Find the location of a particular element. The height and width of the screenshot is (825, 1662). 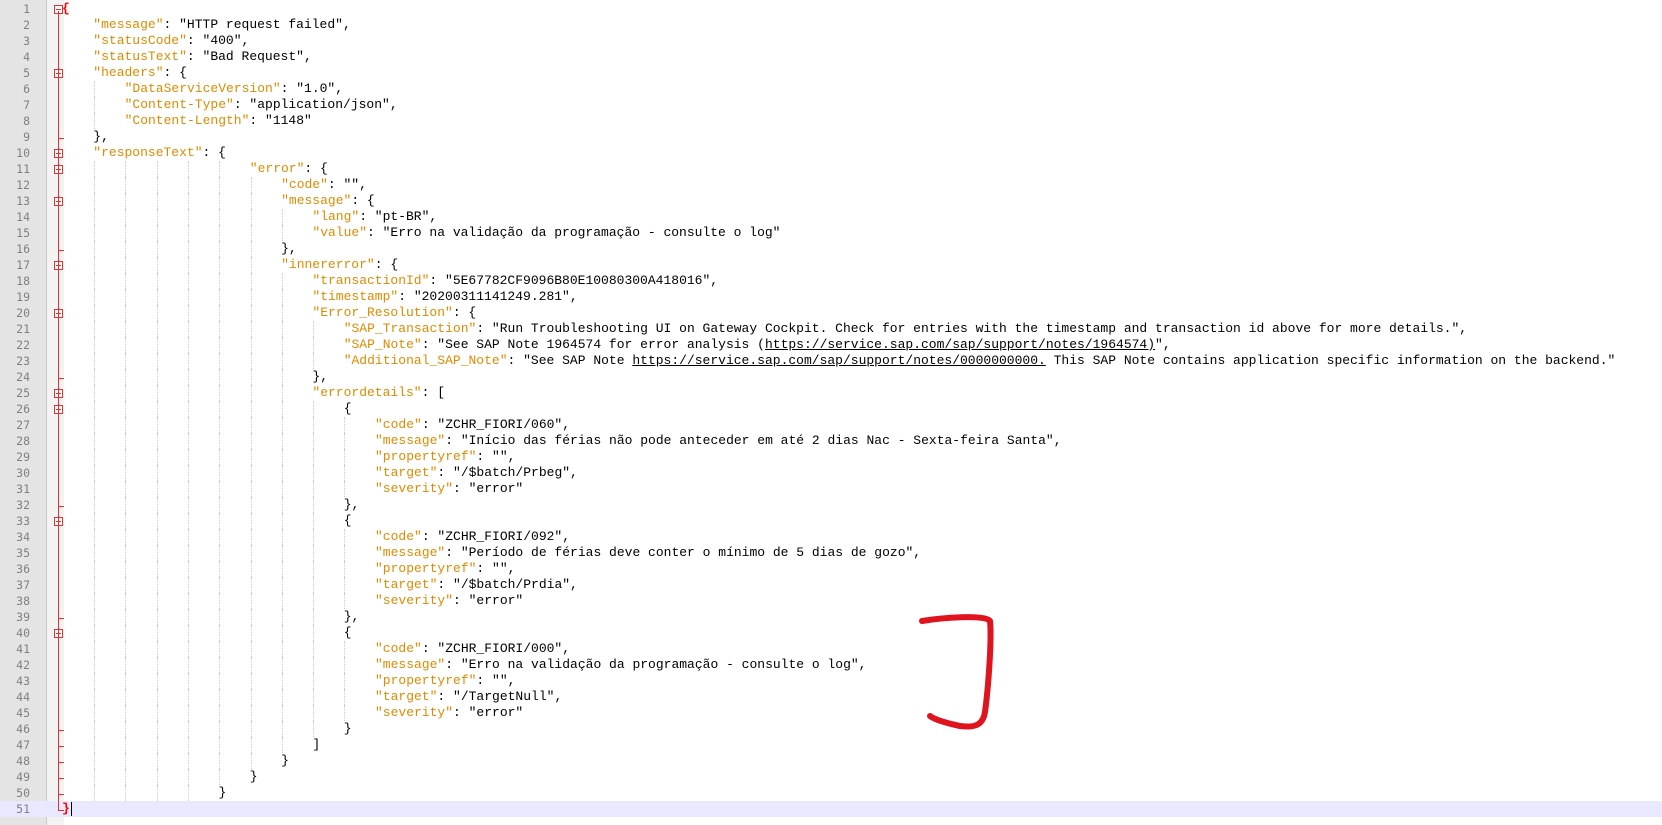

hand-drawn-bracket is located at coordinates (956, 672).